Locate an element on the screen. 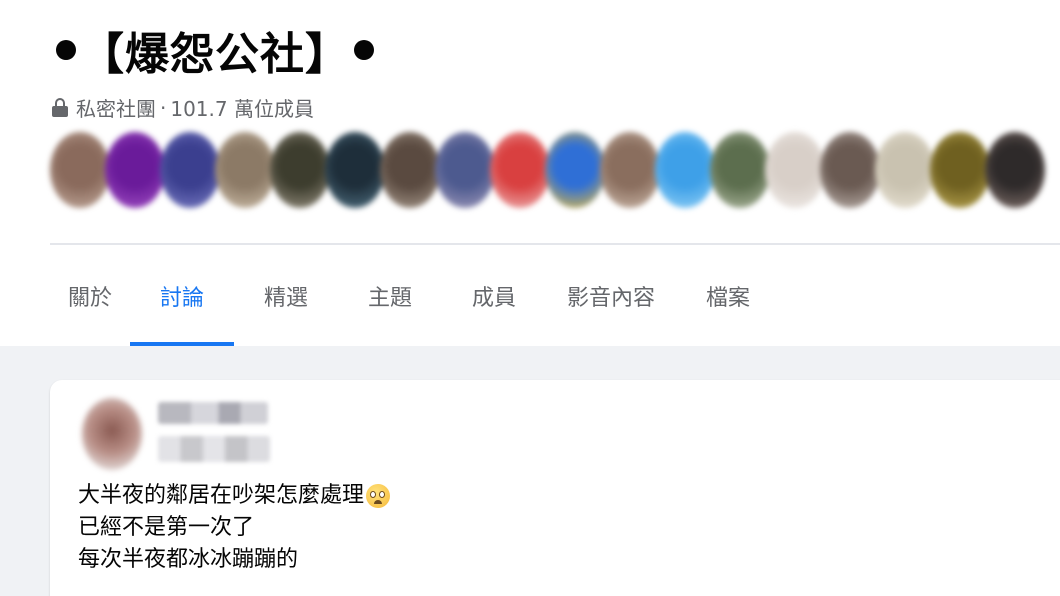  group-tabs: 關於 討論 精選 主題 成員 影音內容 檔案 is located at coordinates (415, 296).